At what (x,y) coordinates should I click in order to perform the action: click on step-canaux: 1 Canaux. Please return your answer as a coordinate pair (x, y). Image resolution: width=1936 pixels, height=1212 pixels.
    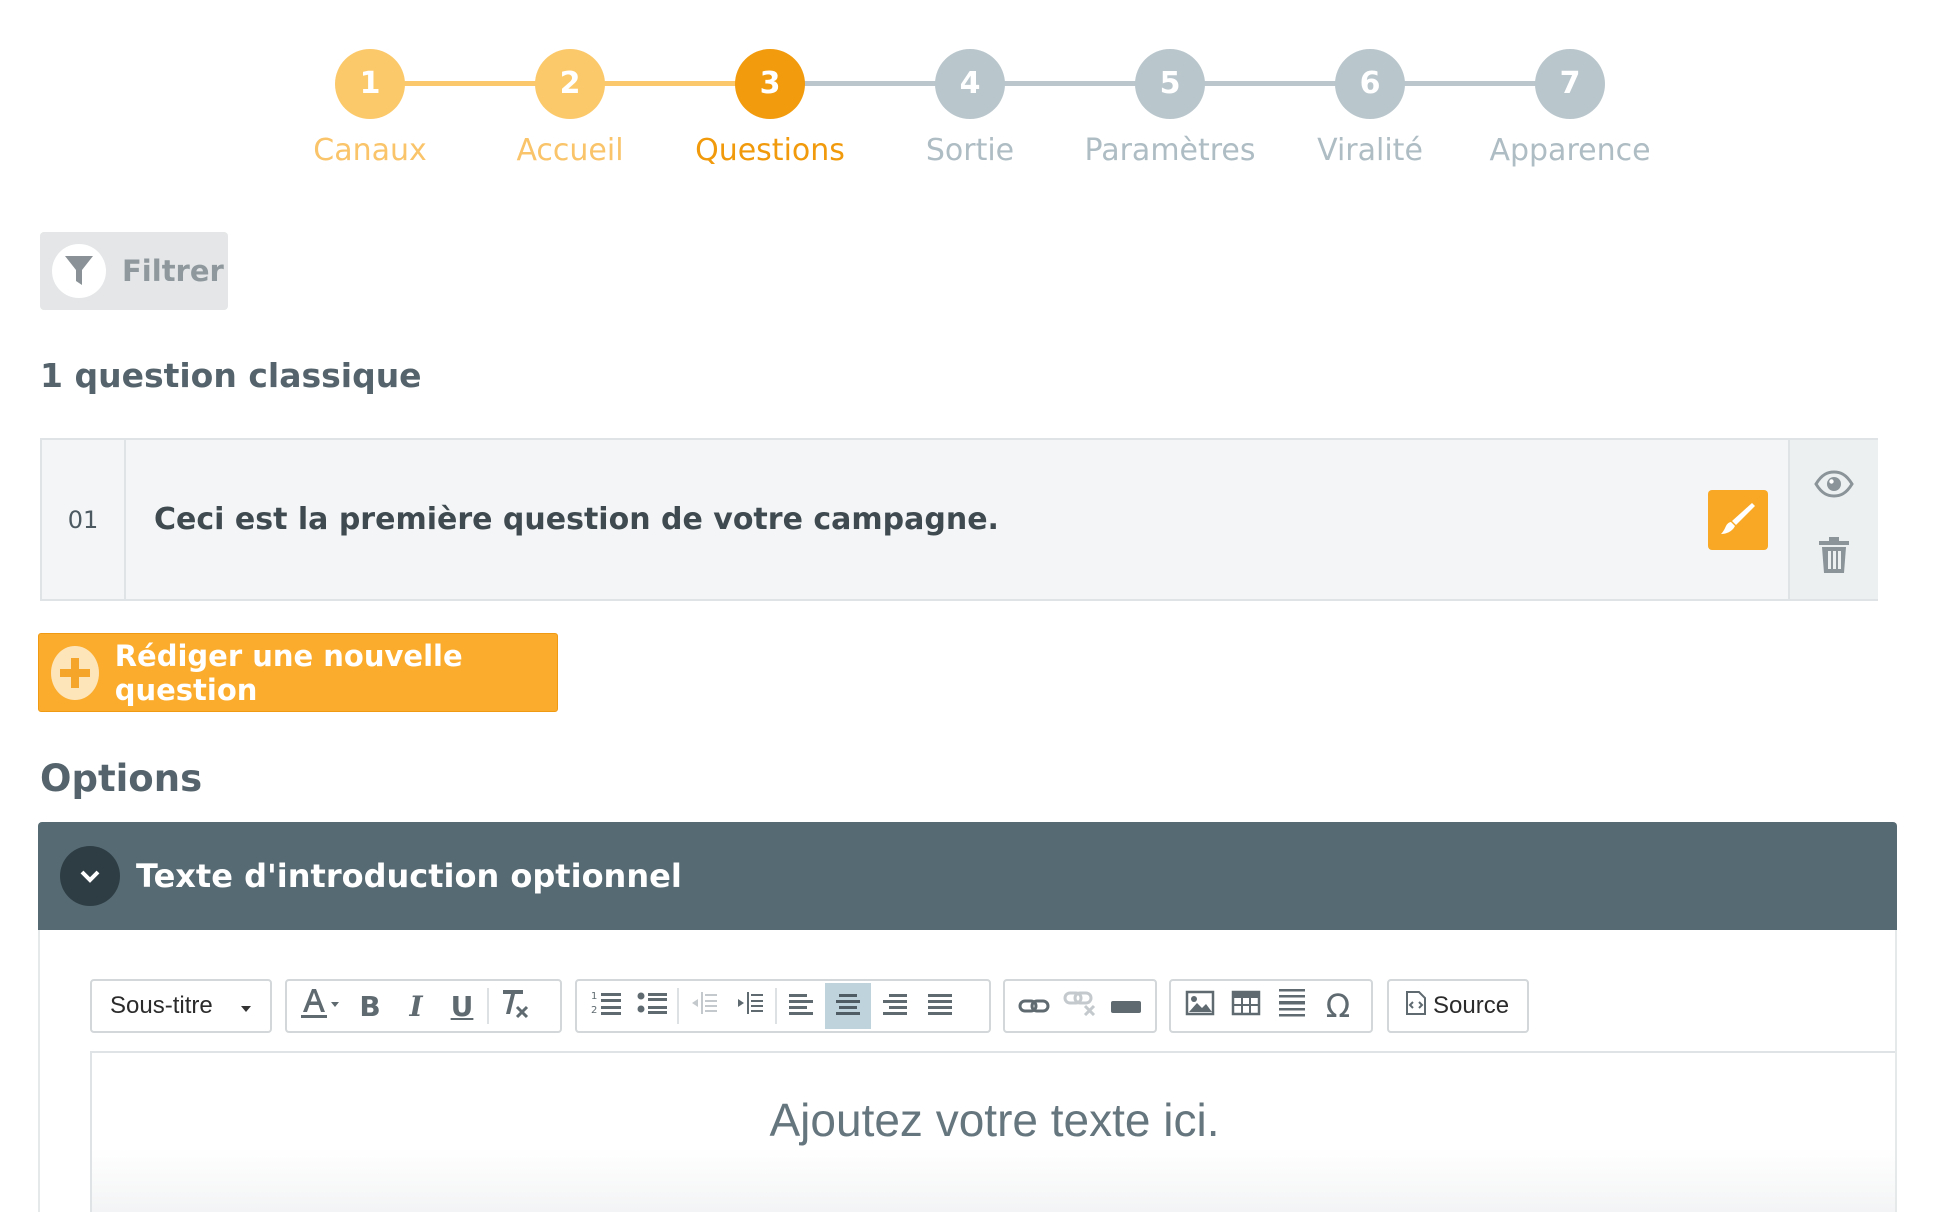
    Looking at the image, I should click on (370, 108).